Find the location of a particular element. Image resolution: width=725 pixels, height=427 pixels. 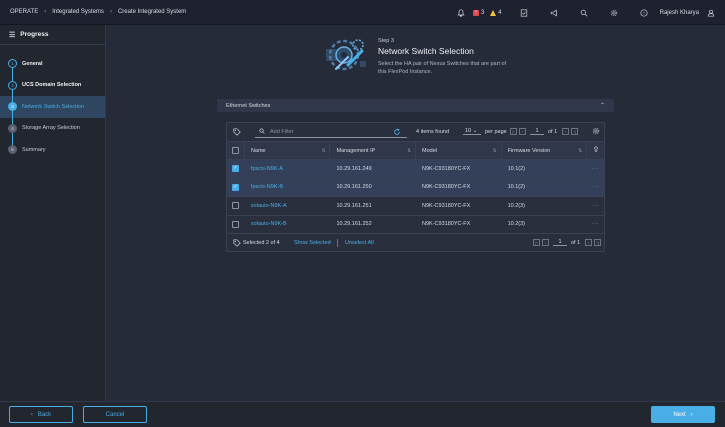

step-number: 3 is located at coordinates (12, 107).